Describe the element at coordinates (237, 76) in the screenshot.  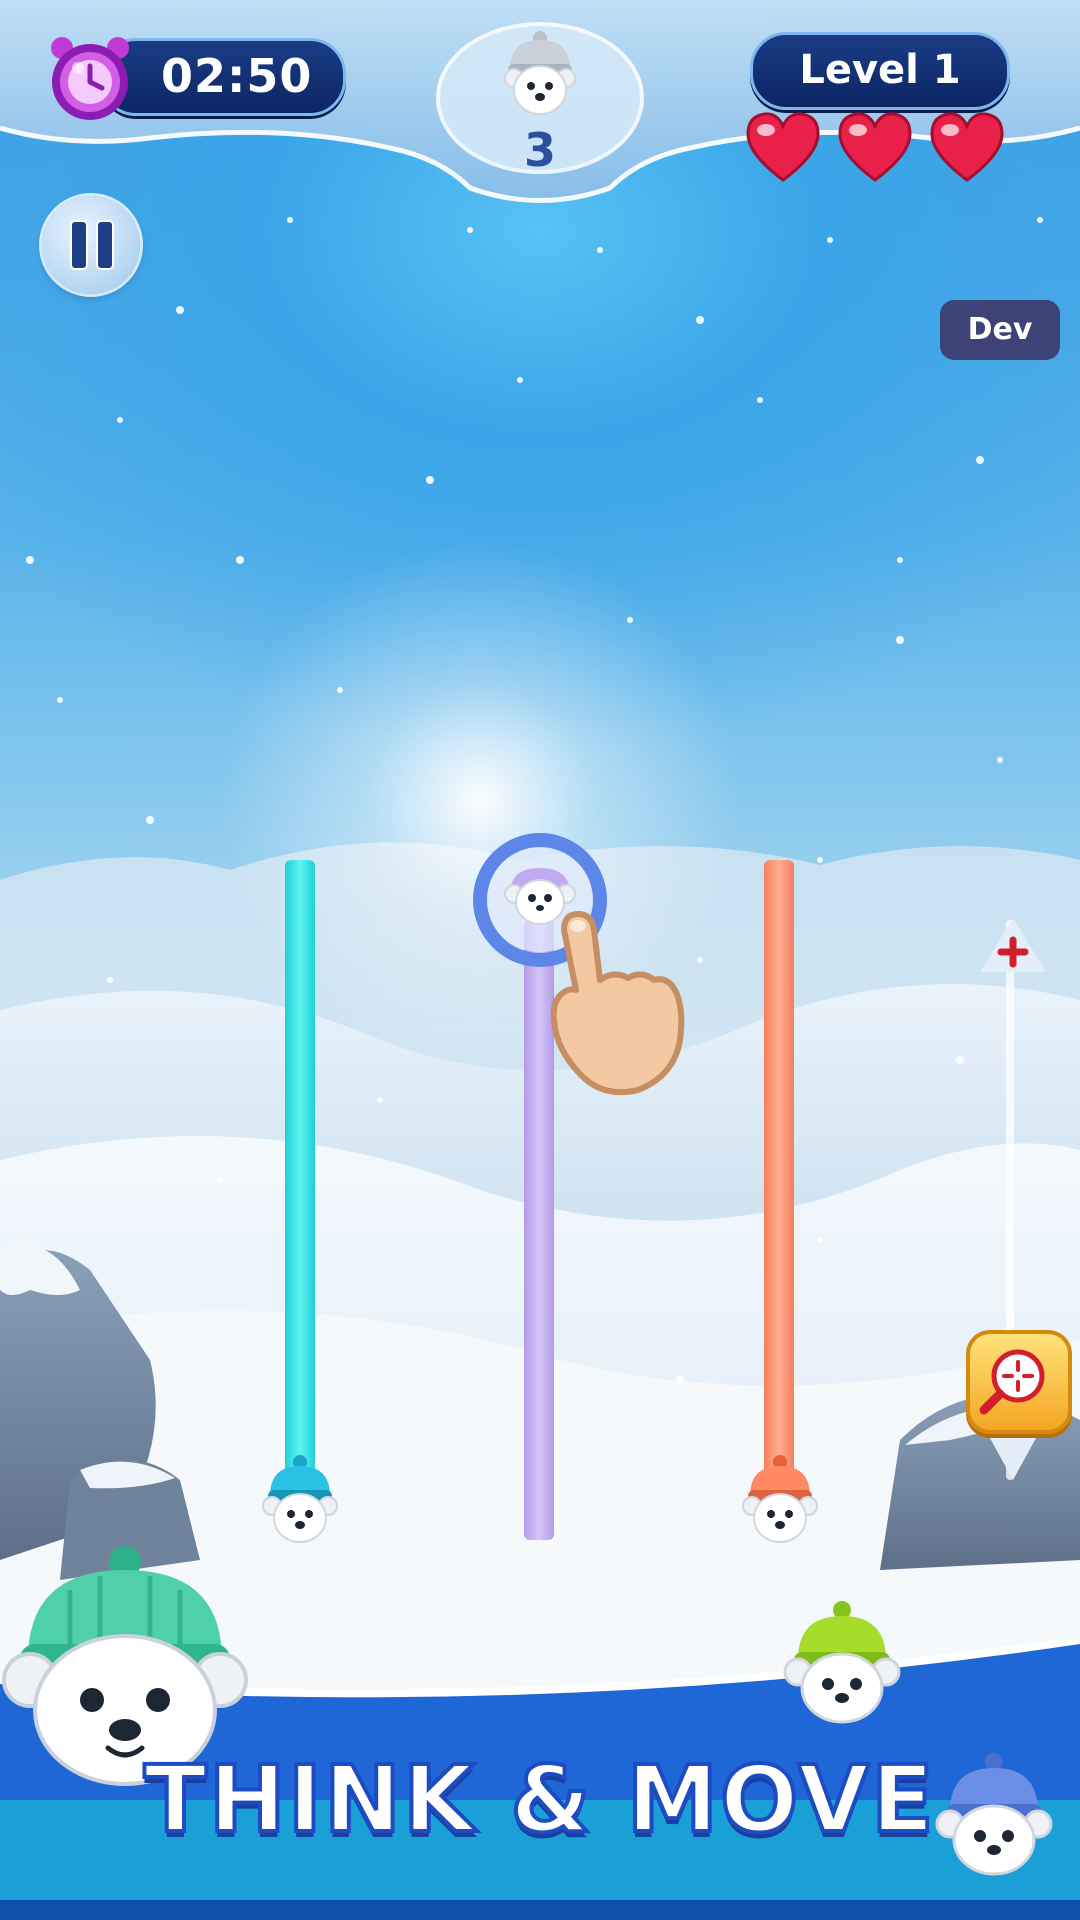
I see `timer-text: 02:50` at that location.